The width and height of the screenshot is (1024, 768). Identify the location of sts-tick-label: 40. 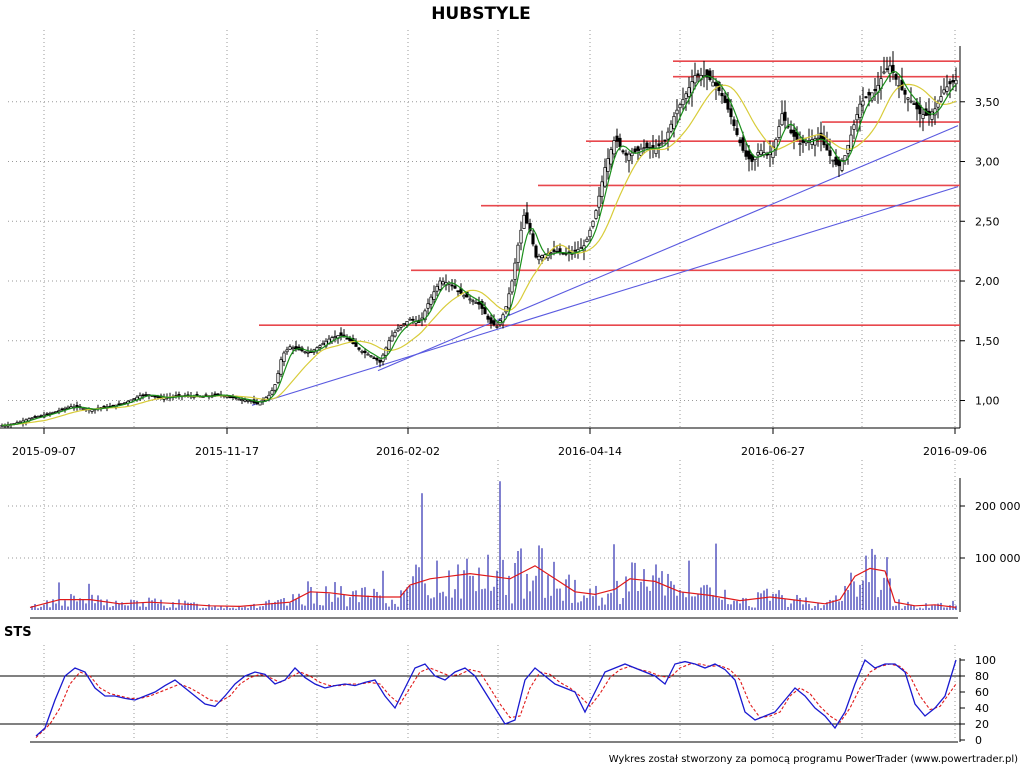
(982, 708).